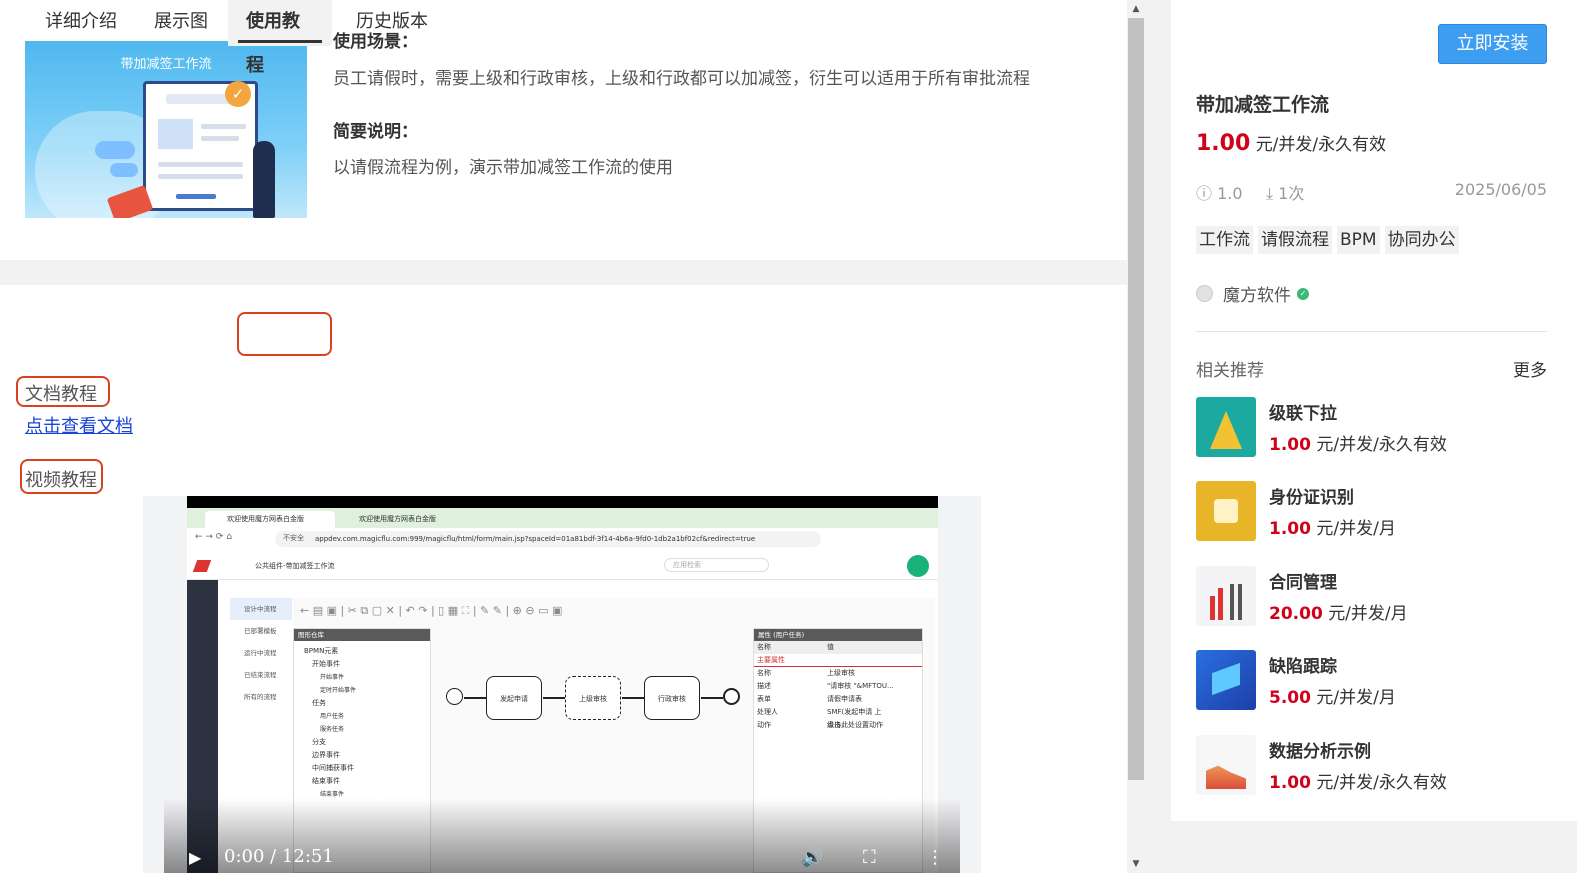  What do you see at coordinates (1204, 193) in the screenshot?
I see `info-icon: ⓘ` at bounding box center [1204, 193].